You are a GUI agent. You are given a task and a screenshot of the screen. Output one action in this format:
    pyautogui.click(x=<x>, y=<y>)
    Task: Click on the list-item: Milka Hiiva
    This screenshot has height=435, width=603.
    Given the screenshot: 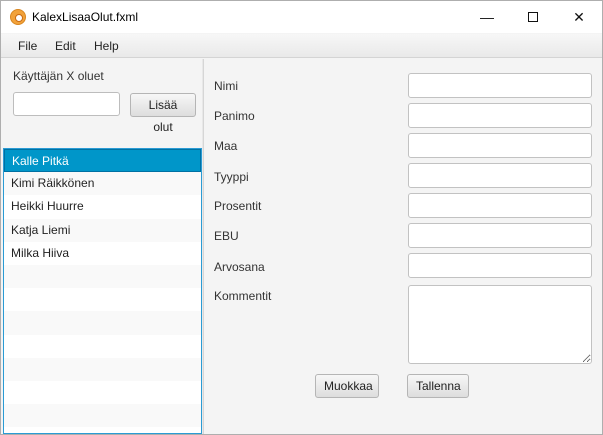 What is the action you would take?
    pyautogui.click(x=102, y=253)
    